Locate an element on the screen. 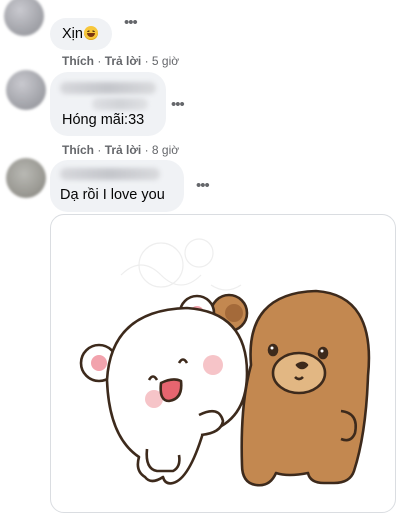 The width and height of the screenshot is (400, 517). comment-text: Dạ rồi I love you is located at coordinates (112, 195).